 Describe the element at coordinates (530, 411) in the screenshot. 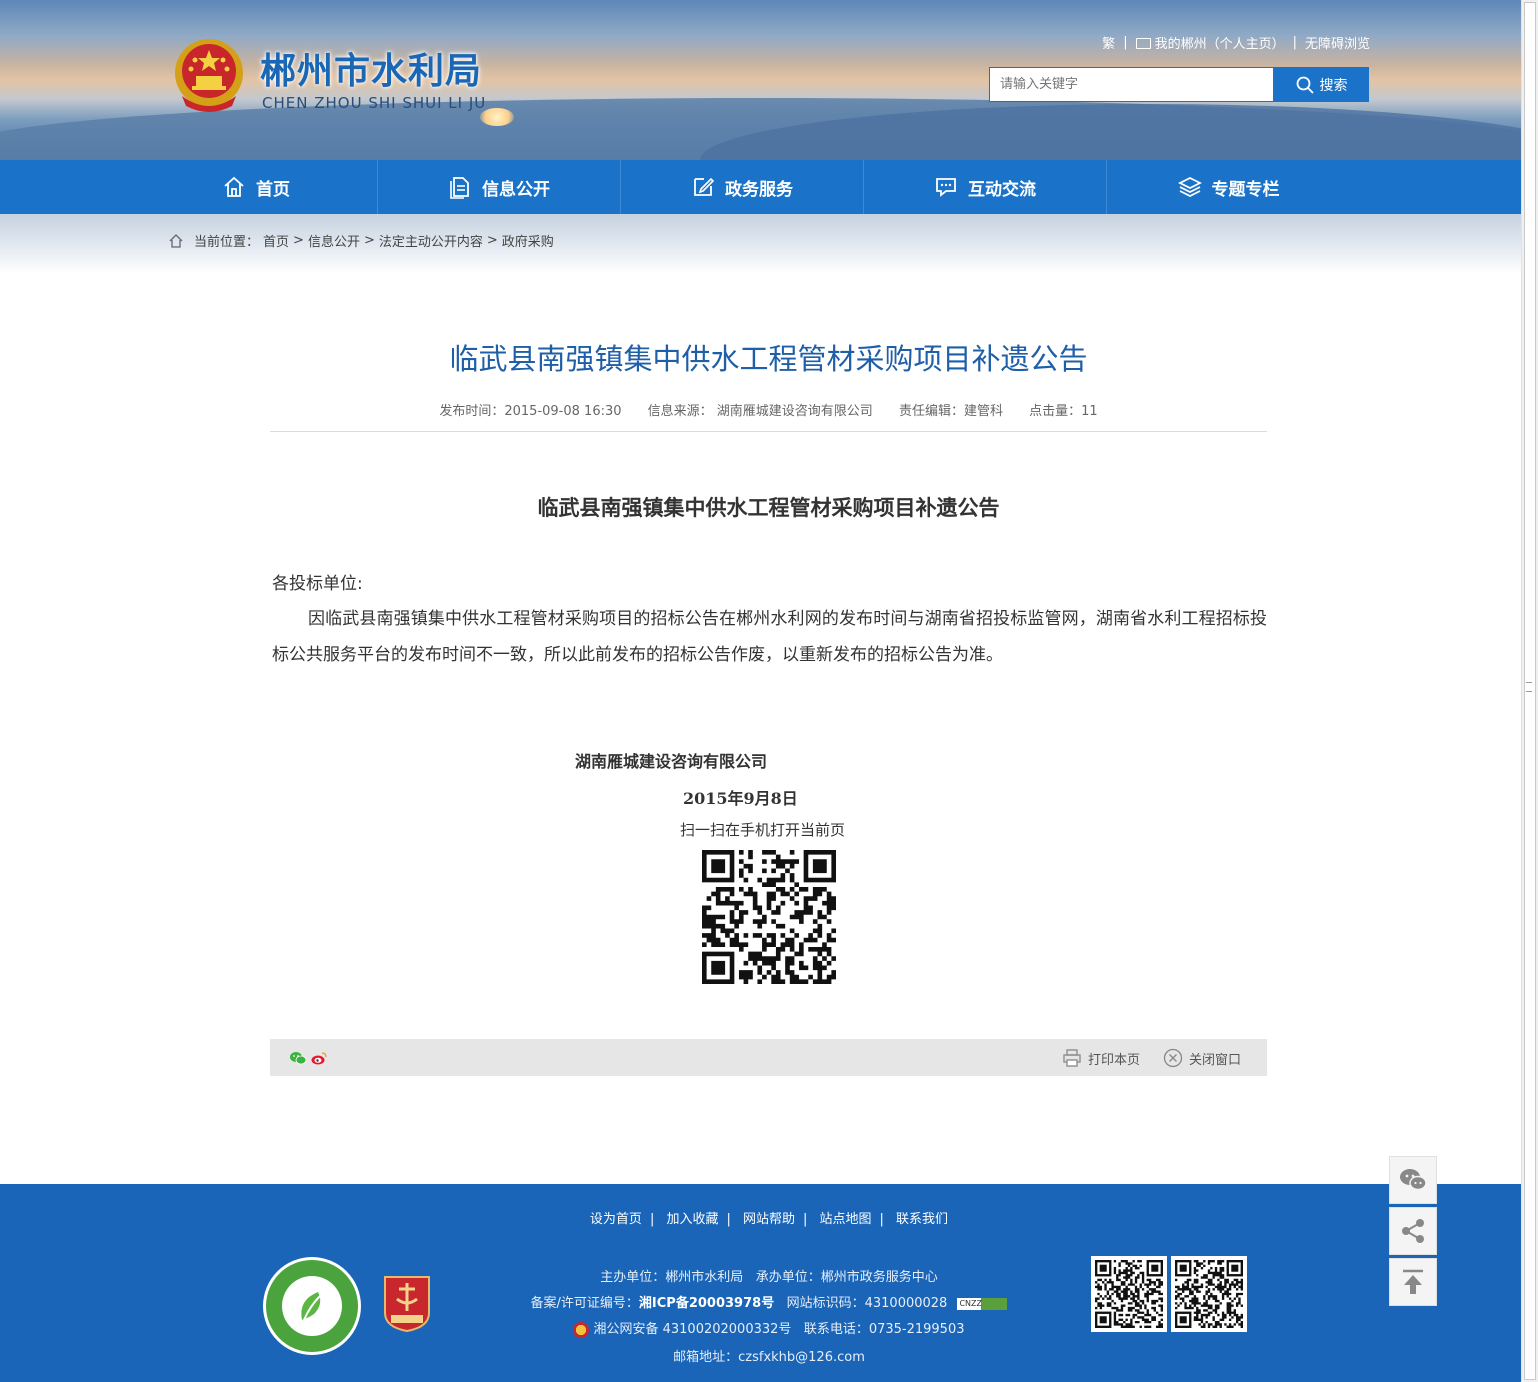

I see `publish-time: 发布时间：2015-09-08 16:30` at that location.